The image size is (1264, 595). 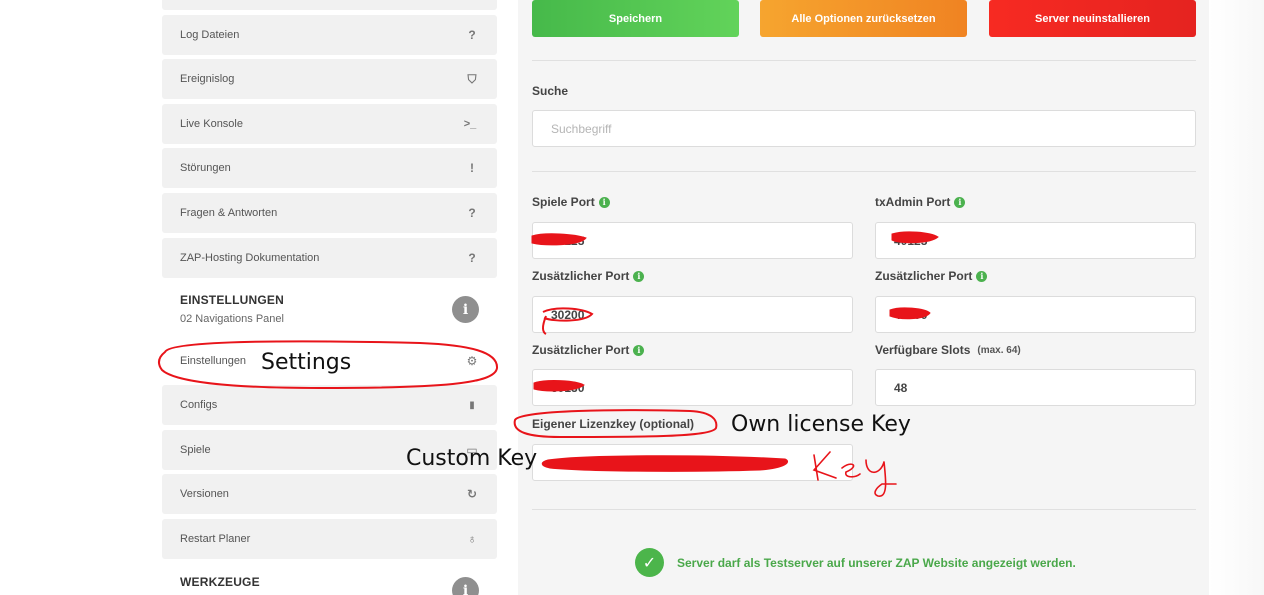 I want to click on license-key-label: Eigener Lizenzkey (optional), so click(x=613, y=424).